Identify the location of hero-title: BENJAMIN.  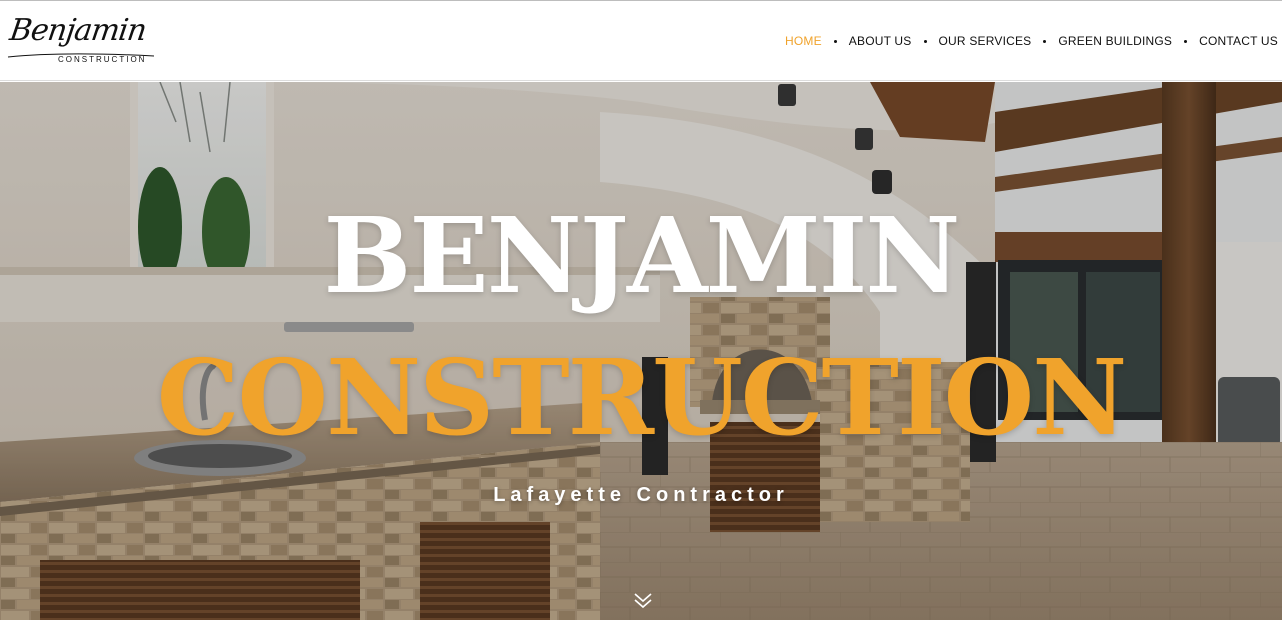
(642, 255).